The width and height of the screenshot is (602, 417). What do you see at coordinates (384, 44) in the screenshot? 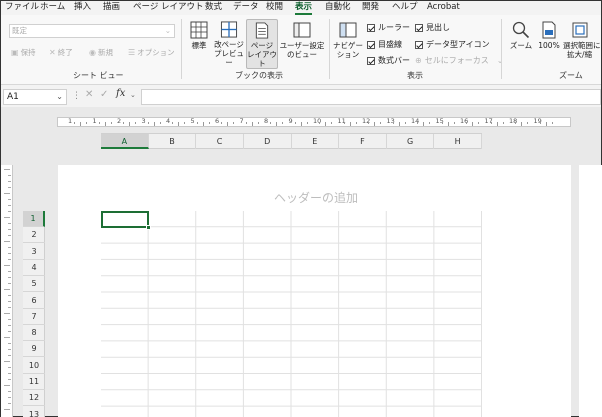
I see `gridlines-checkbox: 目盛線` at bounding box center [384, 44].